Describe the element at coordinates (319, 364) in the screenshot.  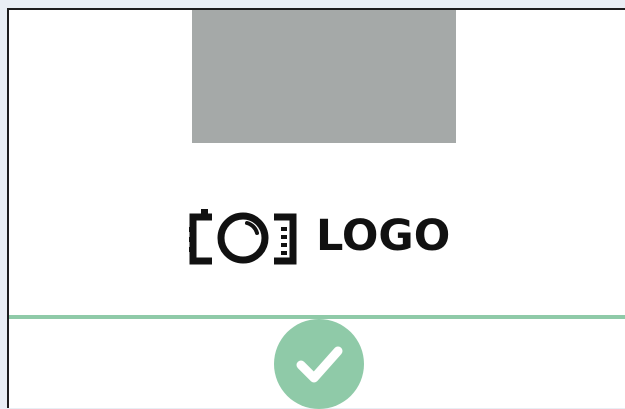
I see `checkmark-icon` at that location.